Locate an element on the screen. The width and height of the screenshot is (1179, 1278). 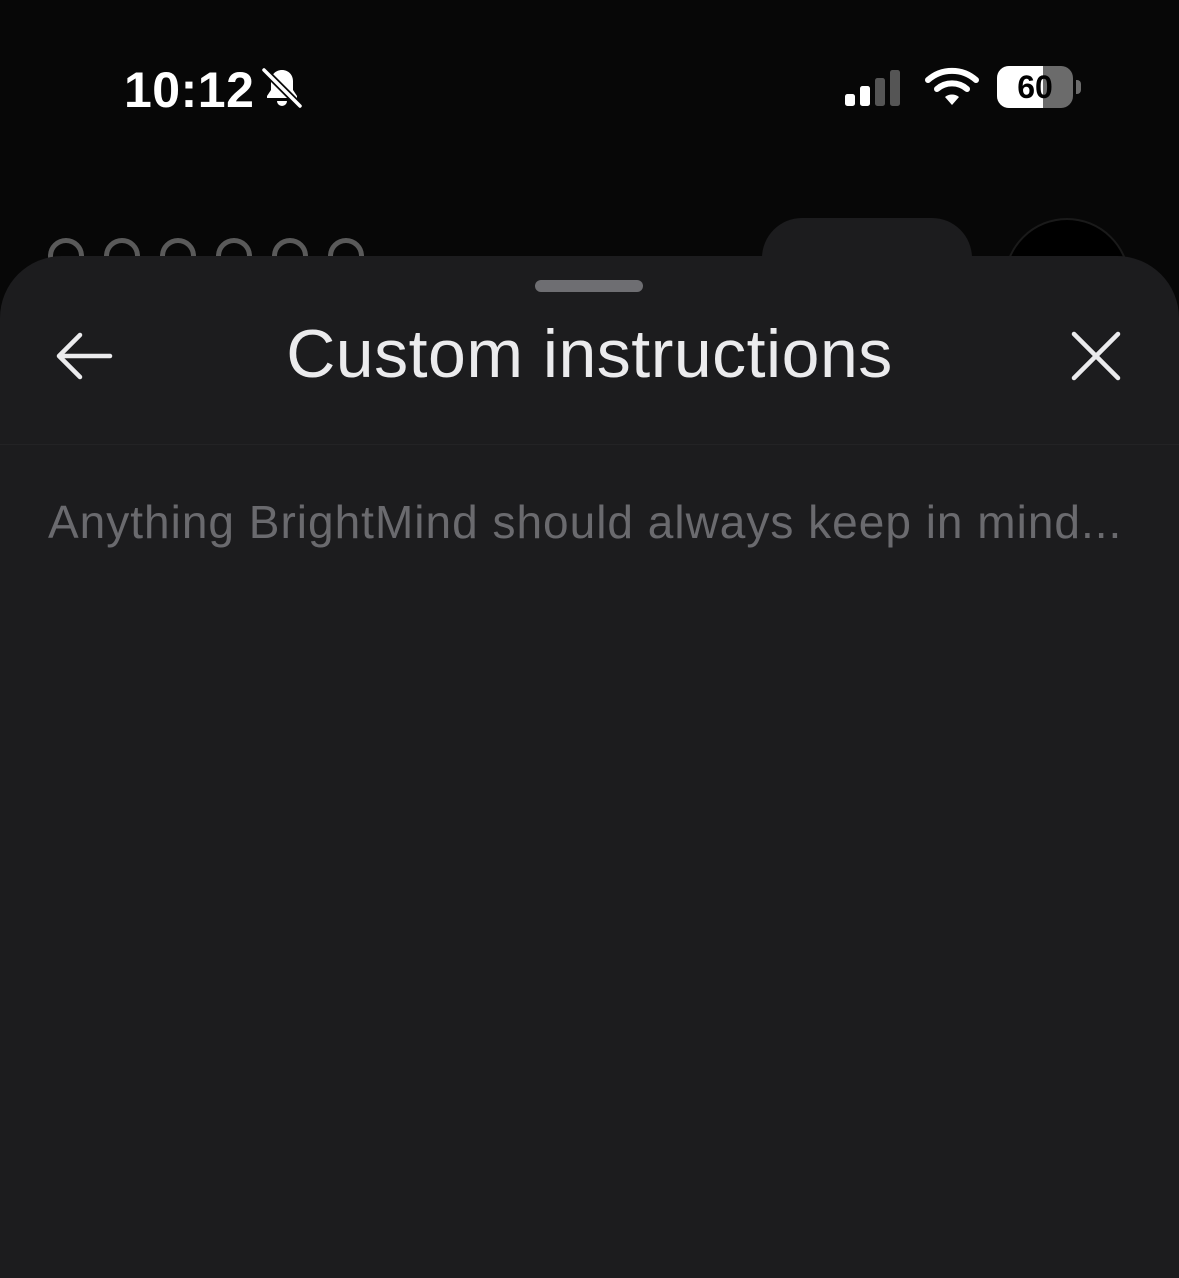
sheet-header: Custom instructions is located at coordinates (589, 370).